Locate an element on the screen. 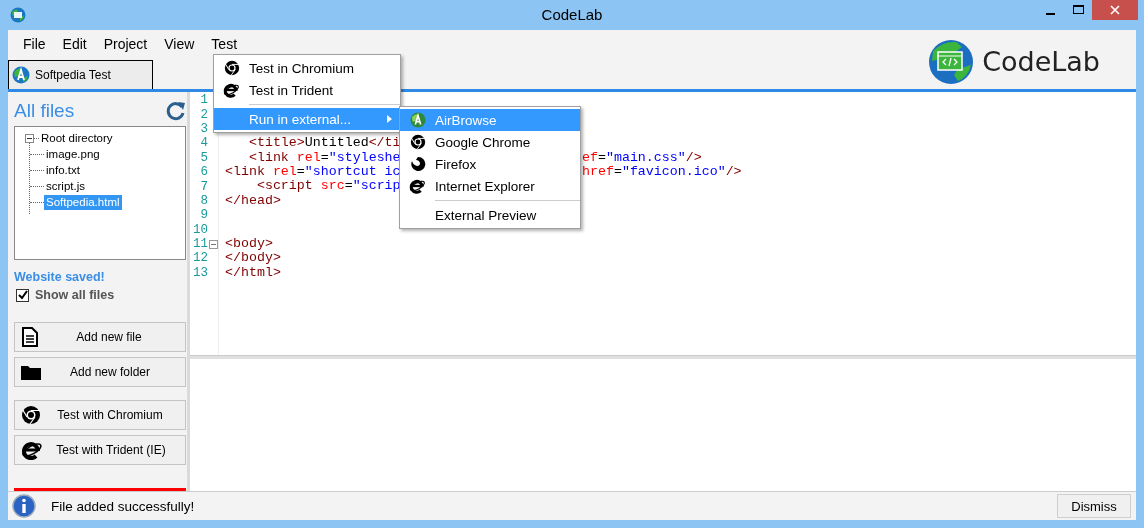 This screenshot has width=1144, height=528. line-number: 1 is located at coordinates (203, 100).